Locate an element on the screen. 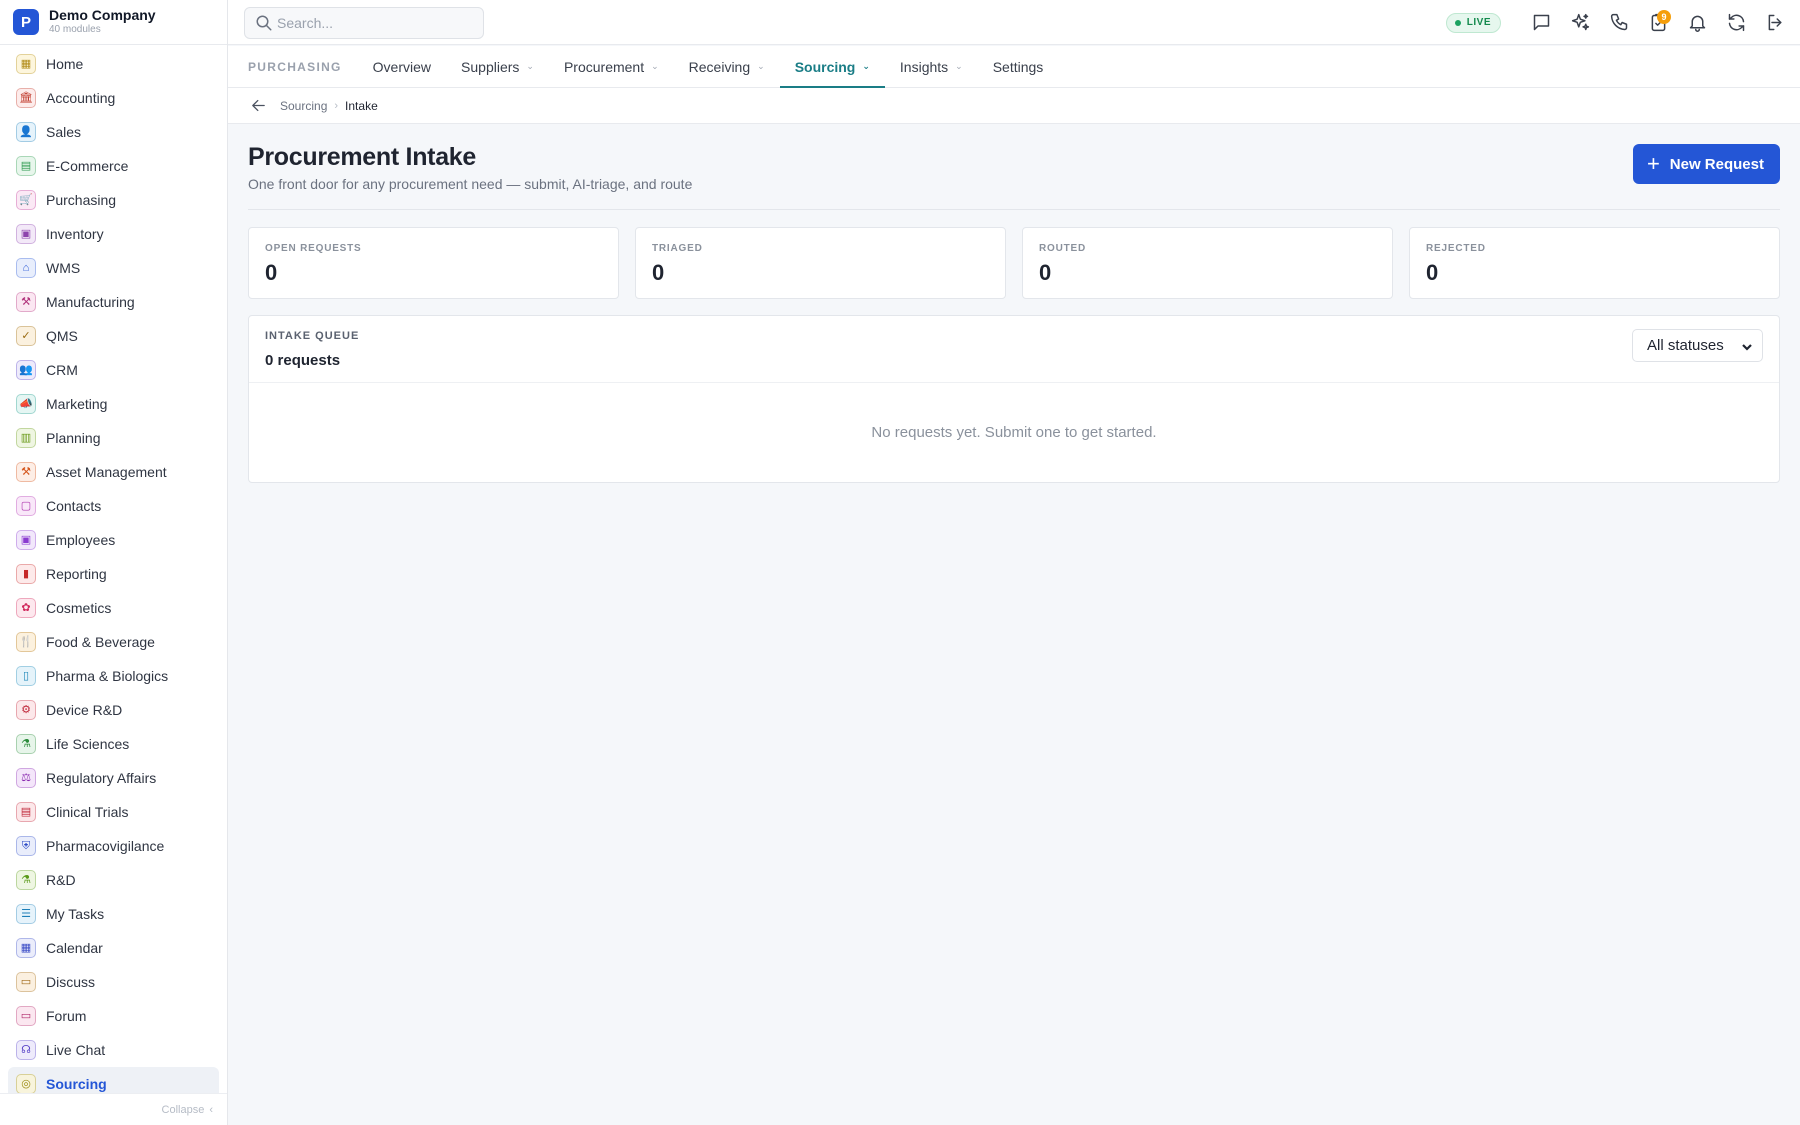  phone-button is located at coordinates (1619, 23).